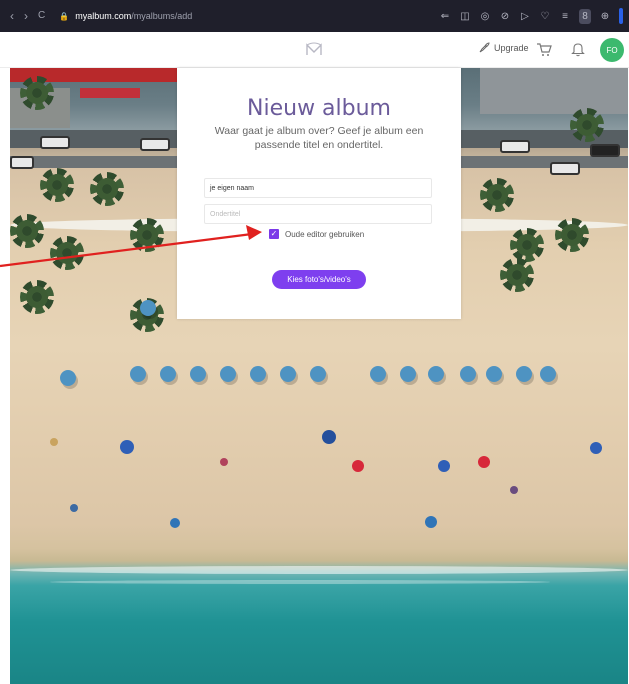  Describe the element at coordinates (325, 234) in the screenshot. I see `checkbox-label: Oude editor gebruiken` at that location.